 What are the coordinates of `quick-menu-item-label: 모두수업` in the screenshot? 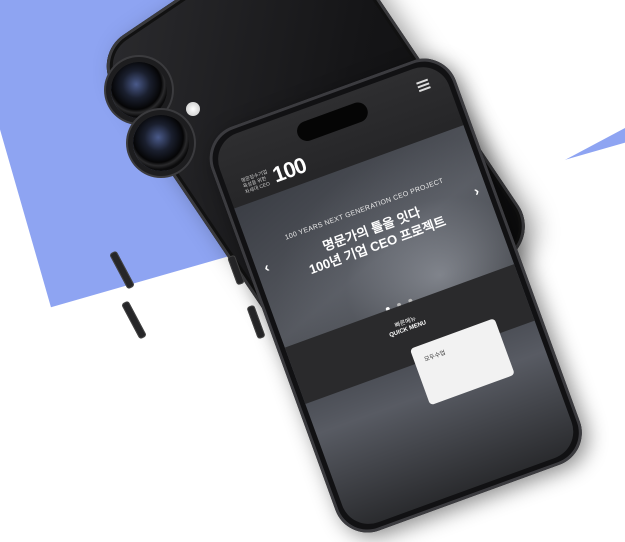 It's located at (435, 357).